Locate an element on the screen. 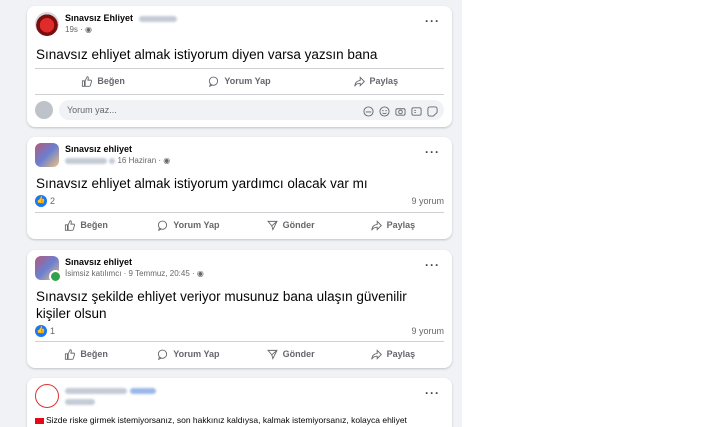  viewer-avatar is located at coordinates (44, 110).